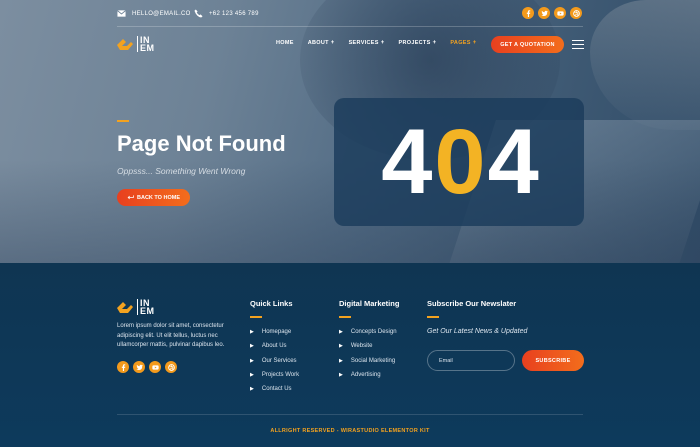 The width and height of the screenshot is (700, 447). What do you see at coordinates (527, 44) in the screenshot?
I see `get-quotation-button: GET A QUOTATION` at bounding box center [527, 44].